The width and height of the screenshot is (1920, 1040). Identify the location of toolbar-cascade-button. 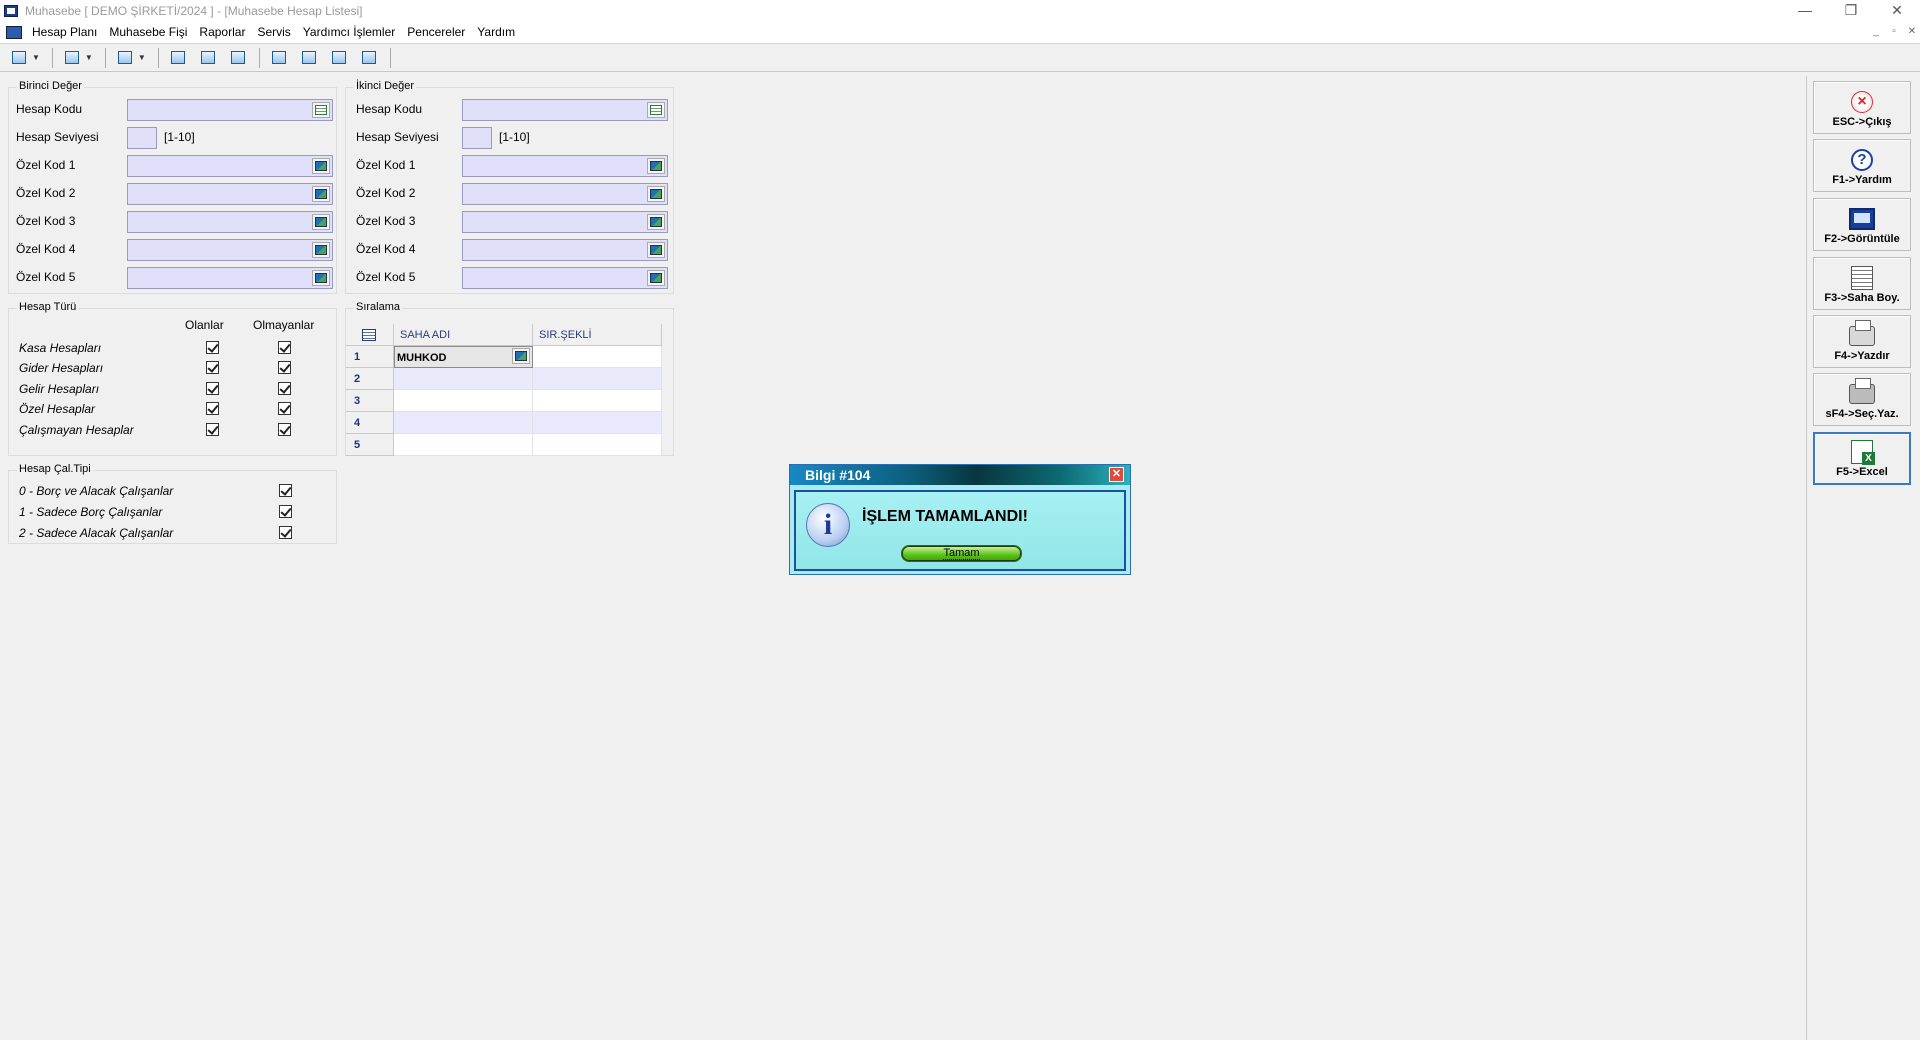
(339, 58).